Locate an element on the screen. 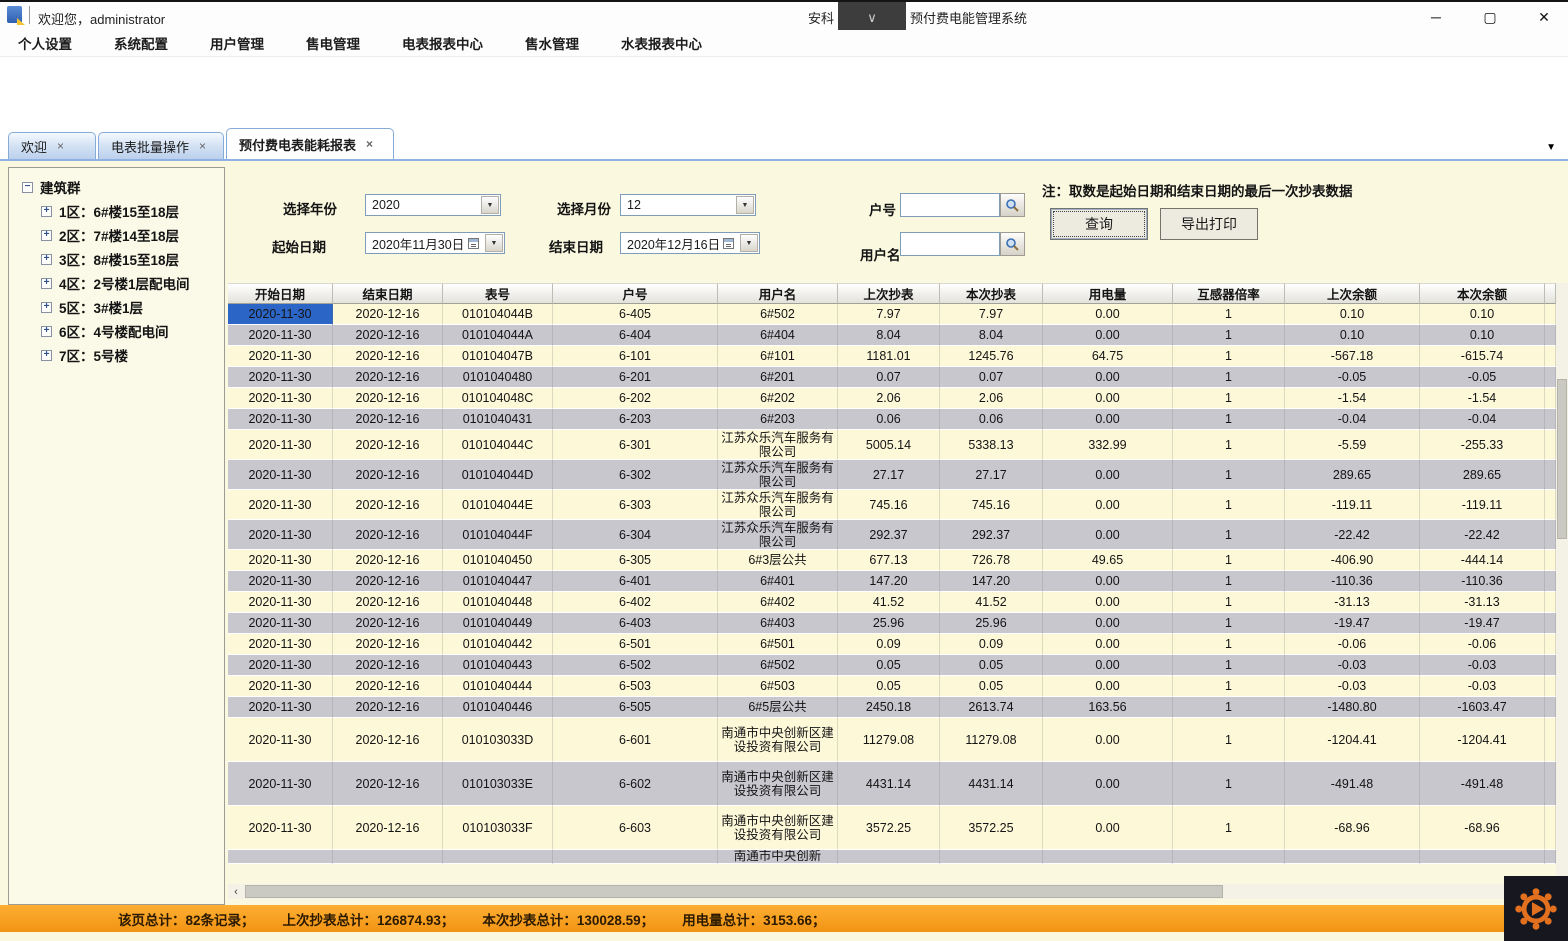  maximize-button: ▢ is located at coordinates (1490, 17).